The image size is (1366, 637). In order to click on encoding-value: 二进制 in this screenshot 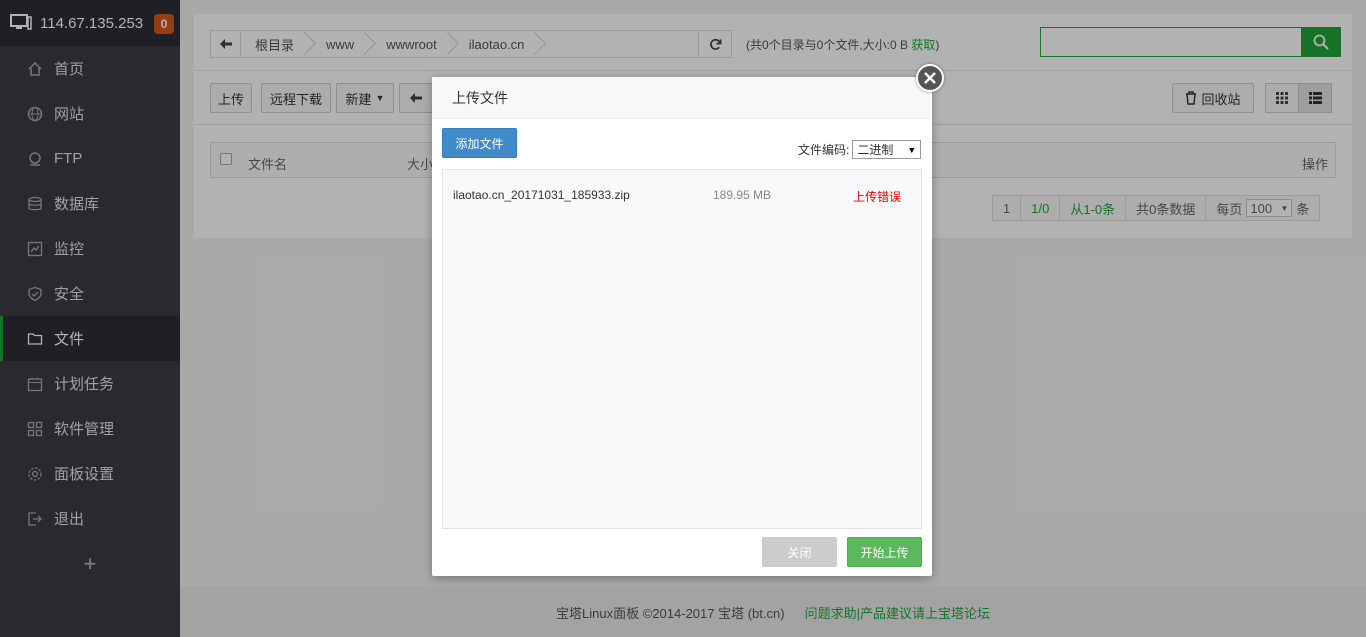, I will do `click(875, 150)`.